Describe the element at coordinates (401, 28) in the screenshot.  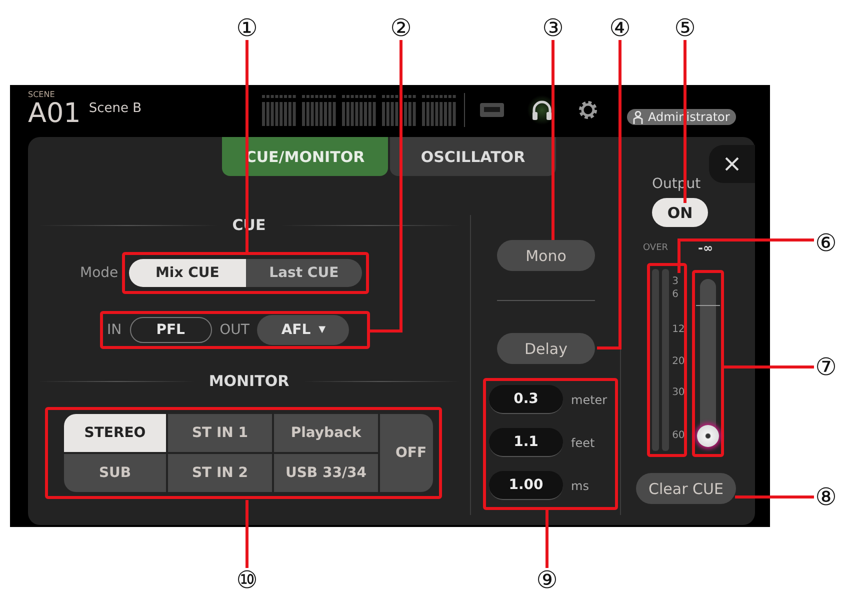
I see `callout-number: ②` at that location.